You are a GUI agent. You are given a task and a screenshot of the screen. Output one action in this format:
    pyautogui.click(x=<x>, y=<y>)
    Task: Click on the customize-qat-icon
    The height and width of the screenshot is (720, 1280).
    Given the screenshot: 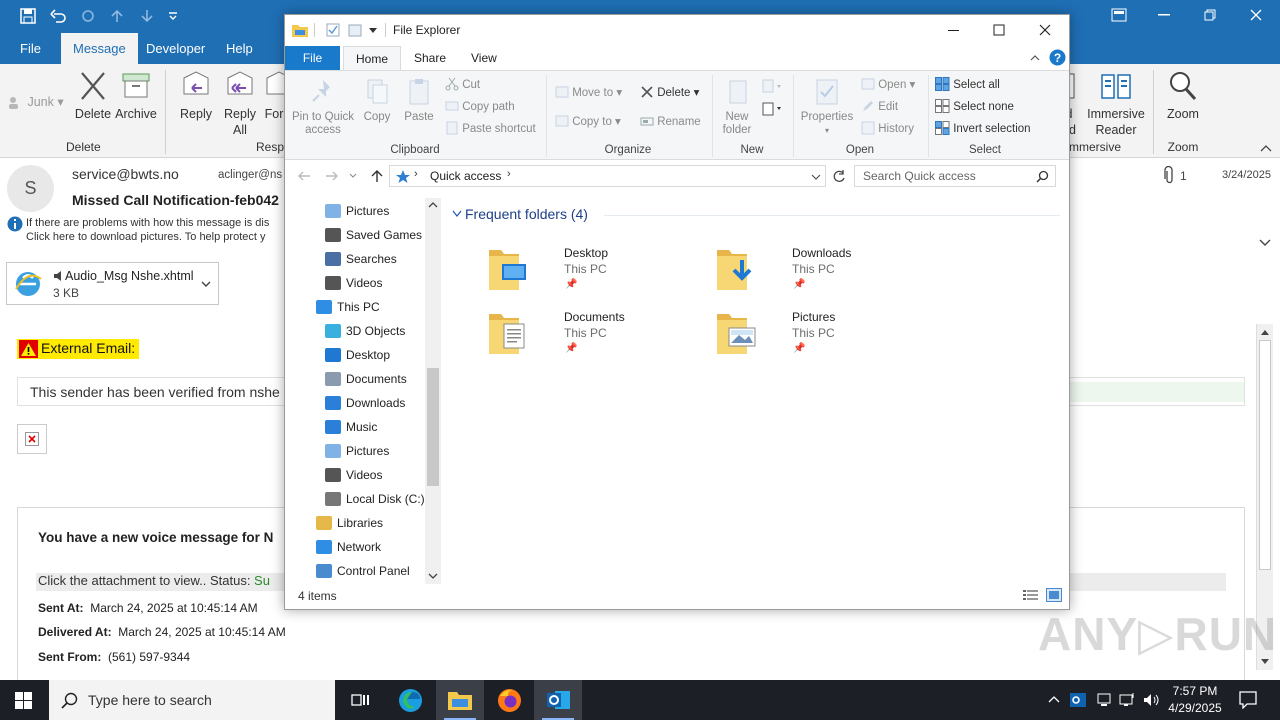 What is the action you would take?
    pyautogui.click(x=173, y=16)
    